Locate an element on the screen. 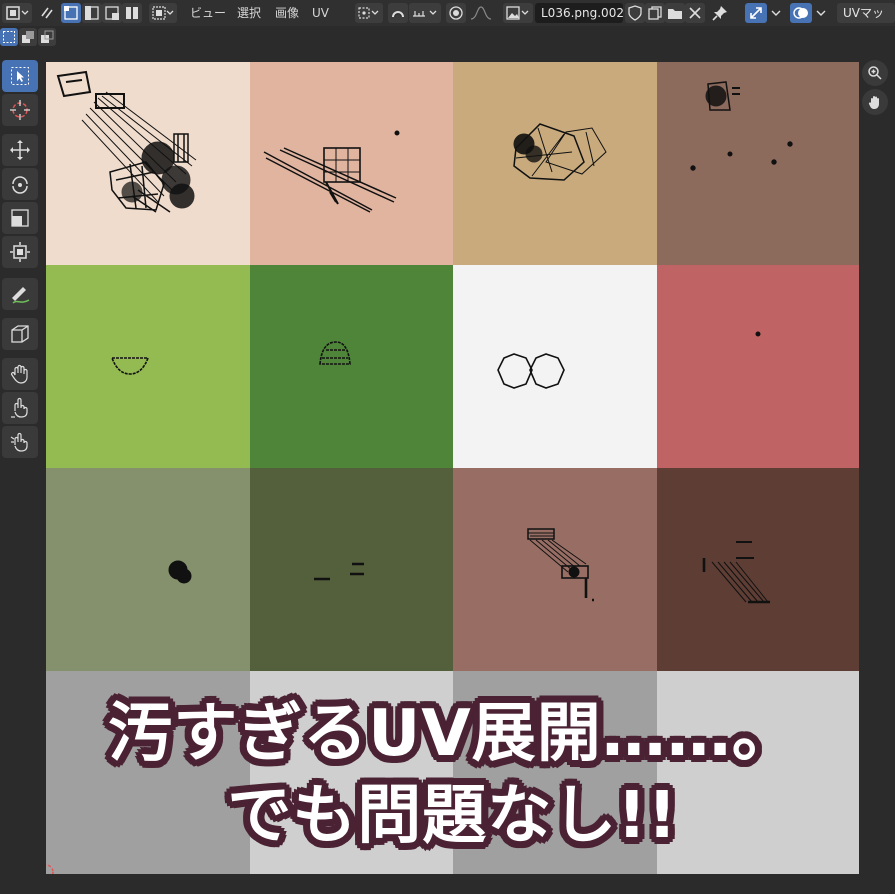  annotate-pen-icon is located at coordinates (21, 295).